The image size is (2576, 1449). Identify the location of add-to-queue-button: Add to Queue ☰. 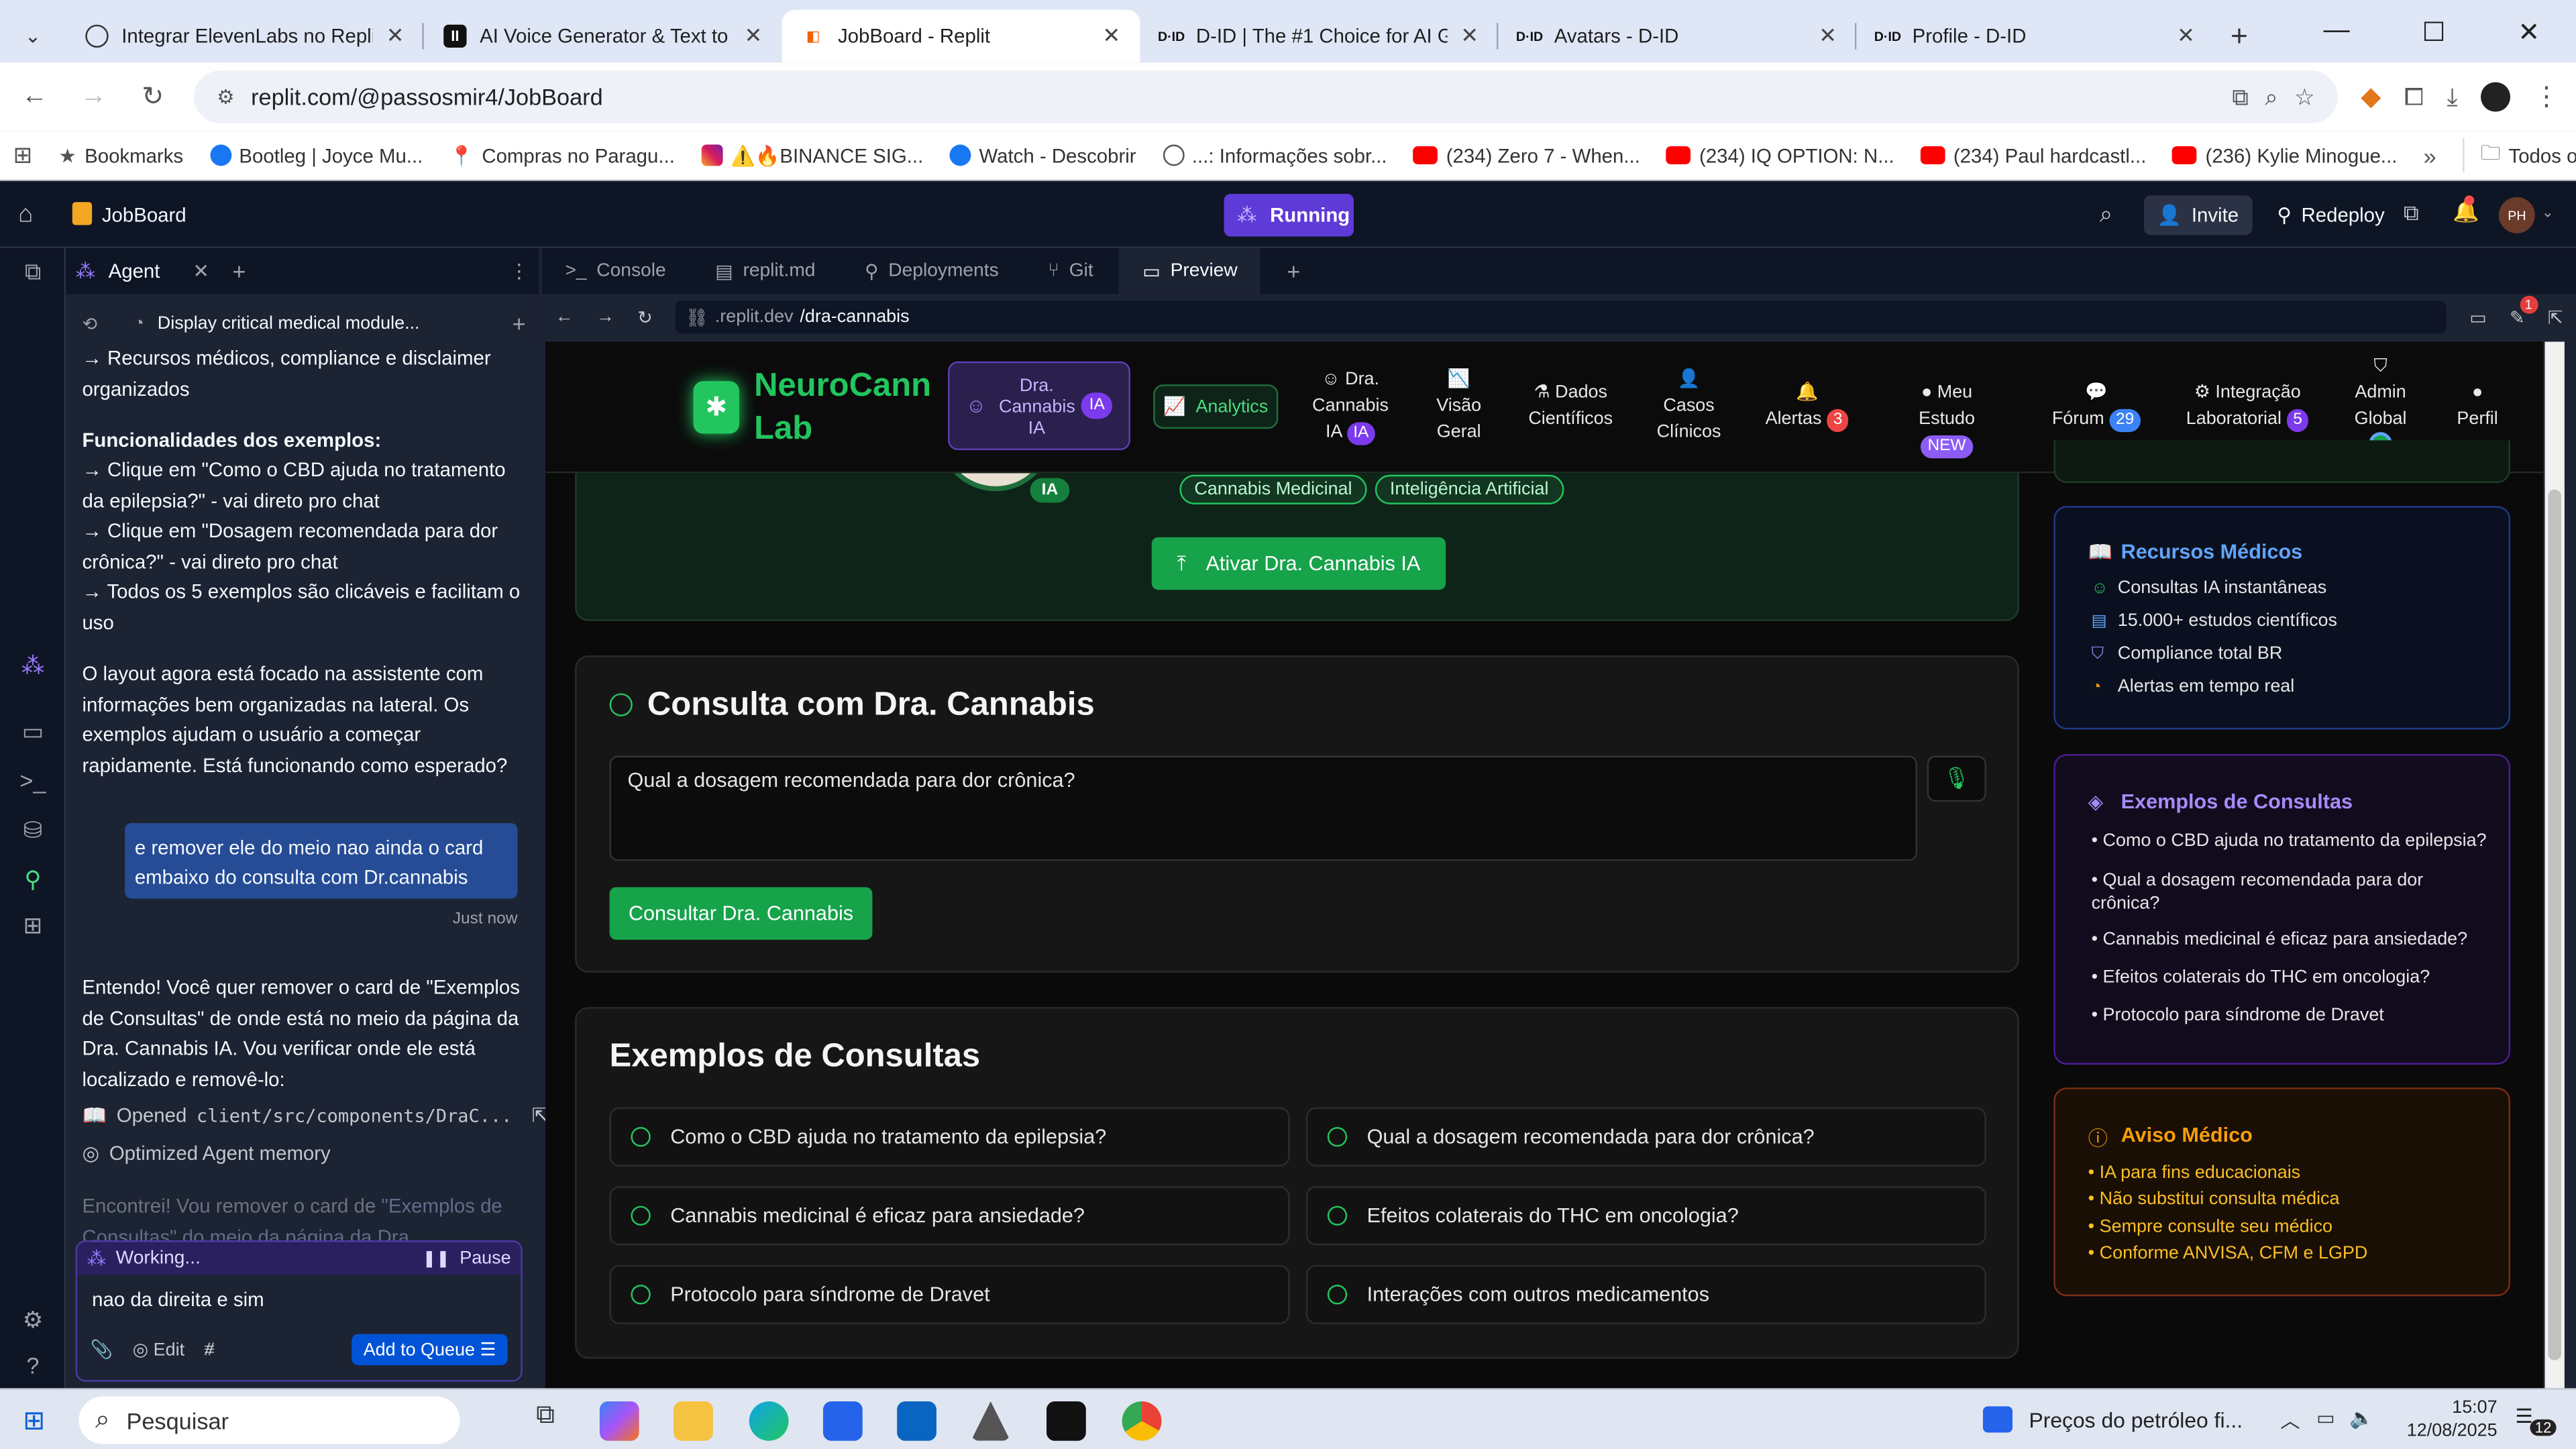
(430, 1350).